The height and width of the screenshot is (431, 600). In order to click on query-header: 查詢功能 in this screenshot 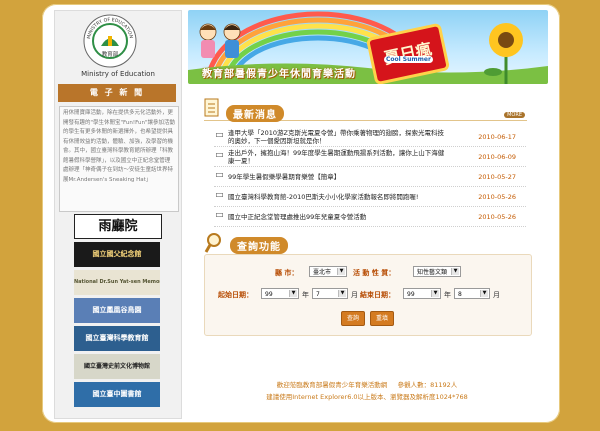, I will do `click(366, 243)`.